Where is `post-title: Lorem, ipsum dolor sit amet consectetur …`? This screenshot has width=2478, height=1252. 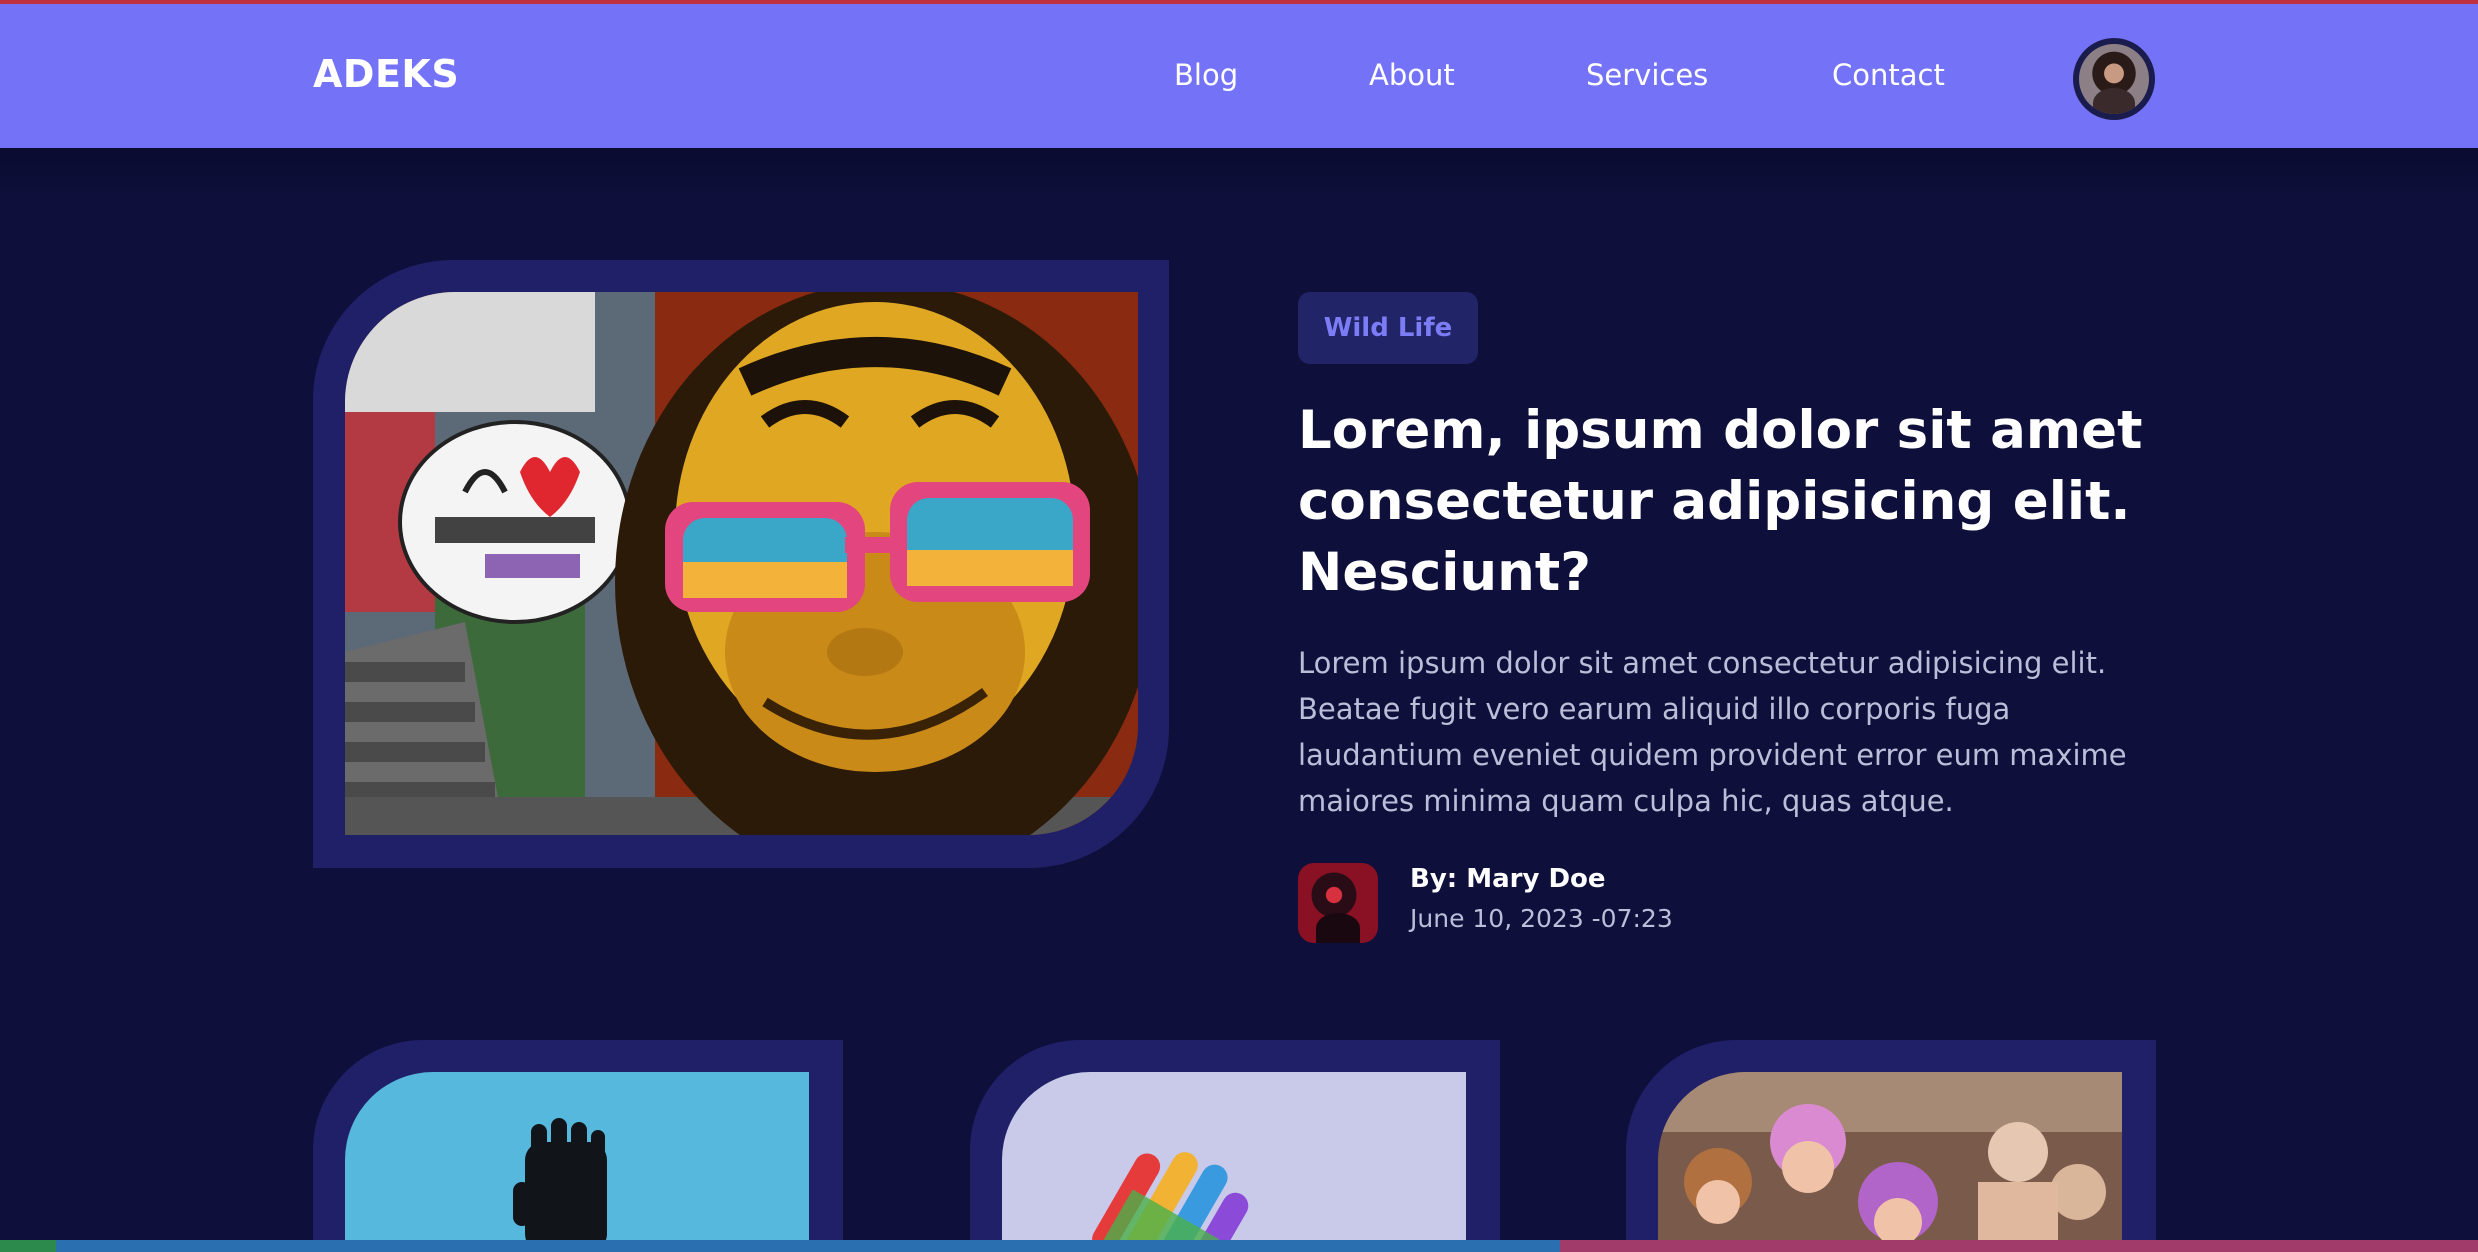
post-title: Lorem, ipsum dolor sit amet consectetur … is located at coordinates (1758, 501).